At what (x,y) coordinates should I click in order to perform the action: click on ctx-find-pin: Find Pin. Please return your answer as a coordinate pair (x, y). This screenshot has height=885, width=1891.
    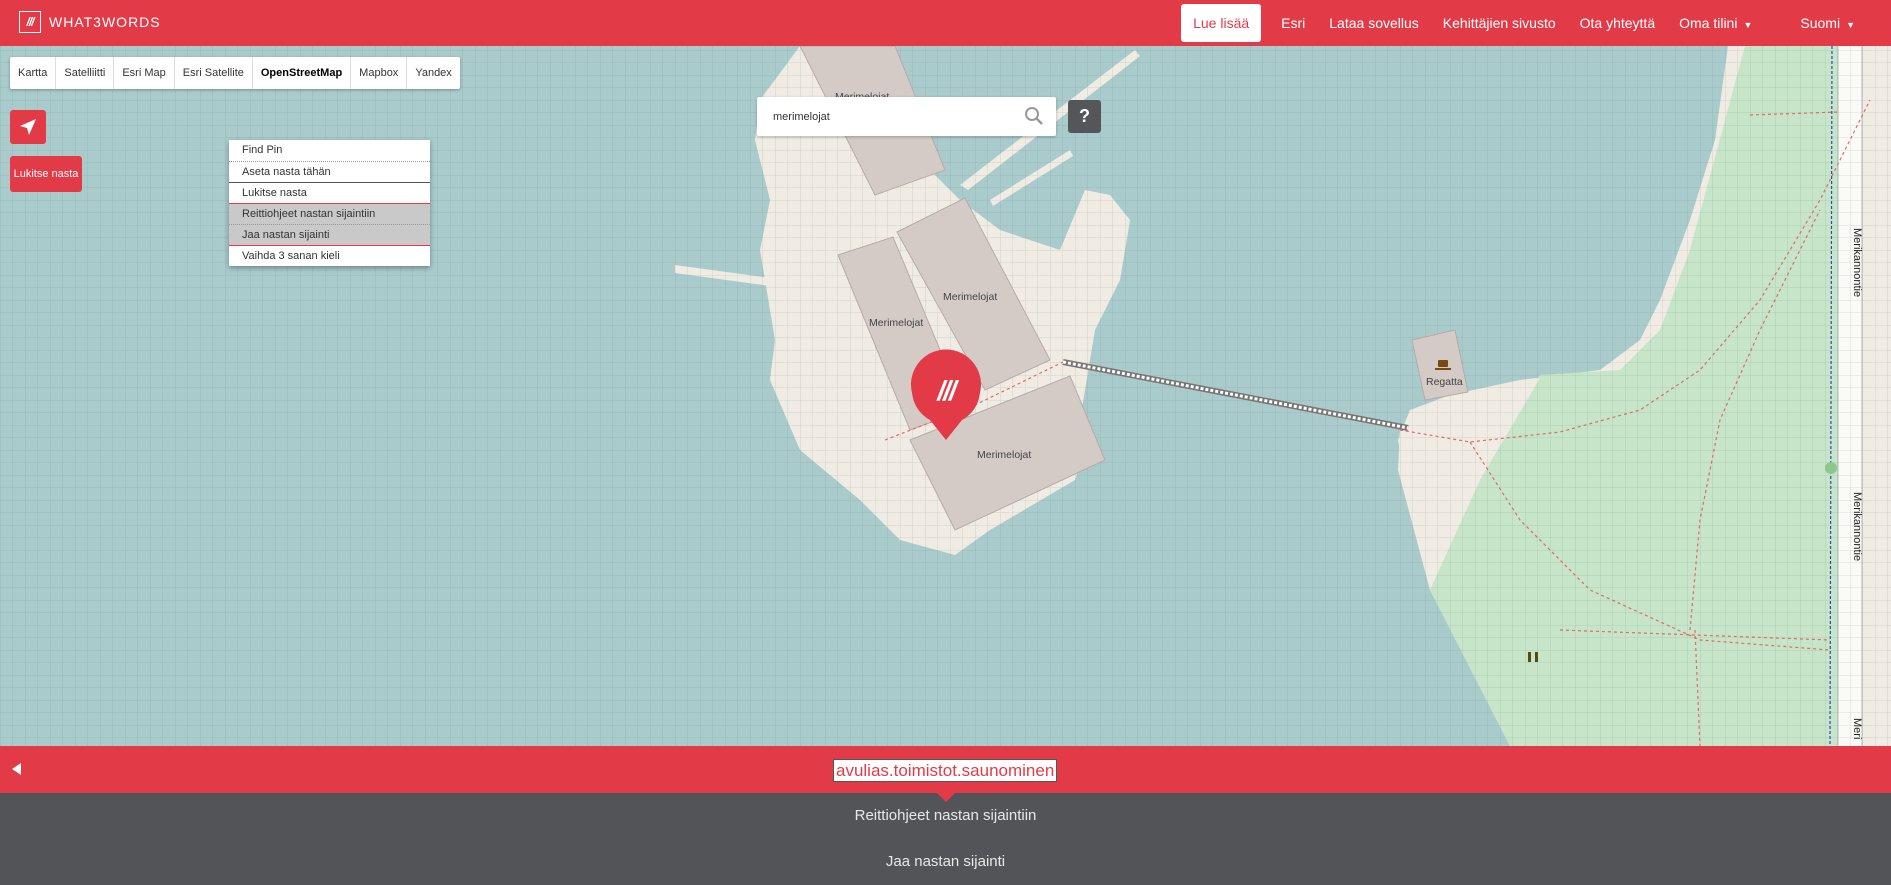
    Looking at the image, I should click on (329, 150).